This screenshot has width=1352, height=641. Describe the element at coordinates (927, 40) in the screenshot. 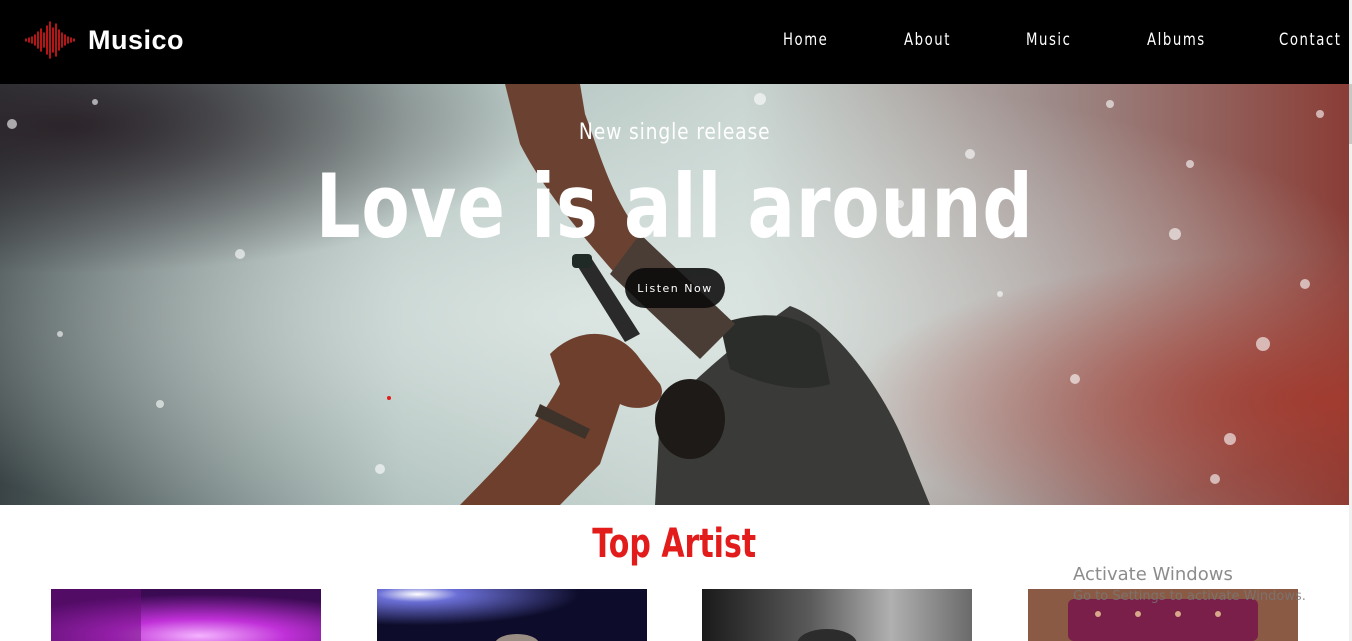

I see `nav-about-link: About` at that location.